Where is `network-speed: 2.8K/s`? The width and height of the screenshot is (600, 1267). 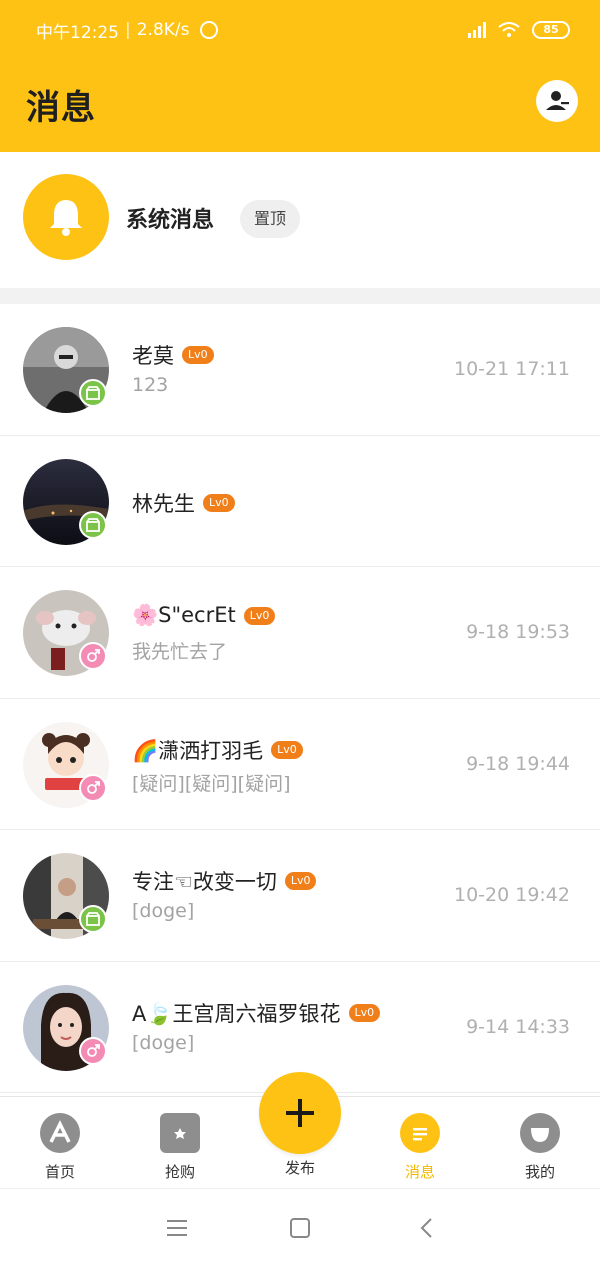 network-speed: 2.8K/s is located at coordinates (163, 30).